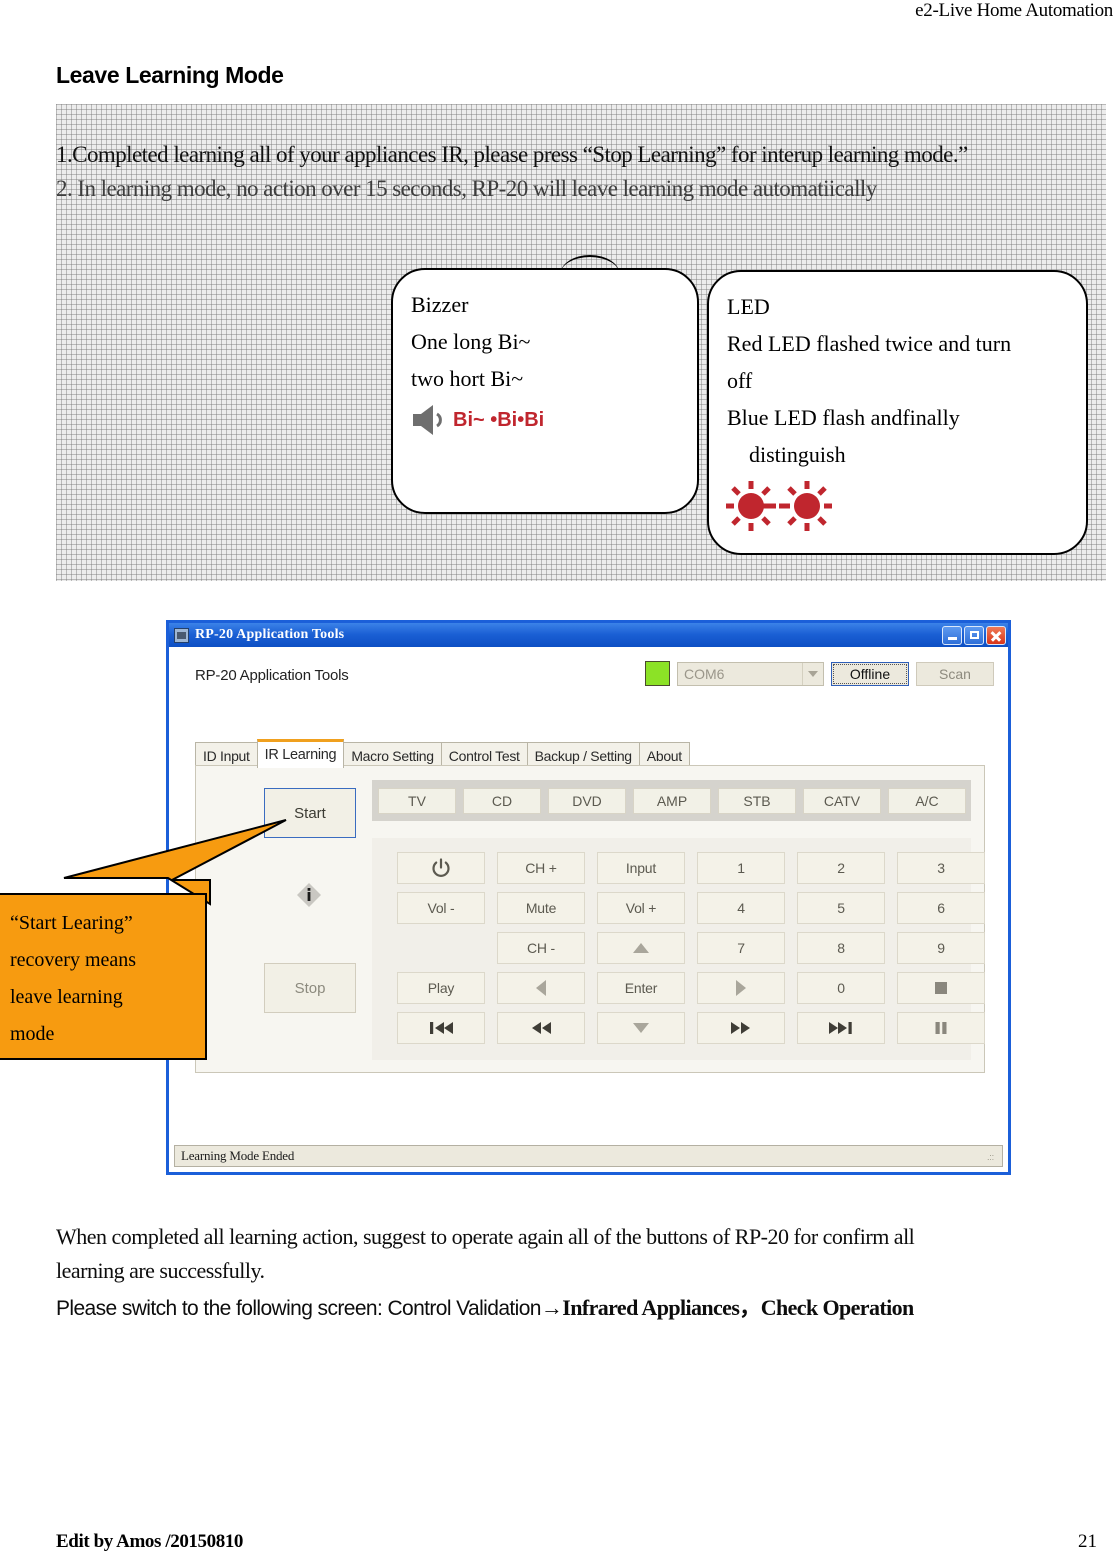  Describe the element at coordinates (1087, 1541) in the screenshot. I see `footer-page-number: 21` at that location.